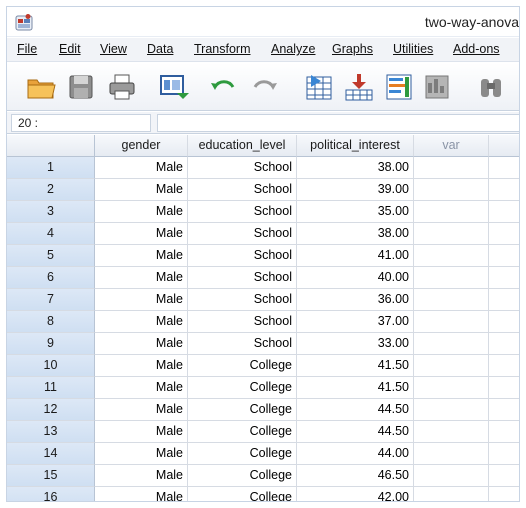 This screenshot has height=508, width=526. Describe the element at coordinates (355, 256) in the screenshot. I see `cell-political-interest: 41.00` at that location.